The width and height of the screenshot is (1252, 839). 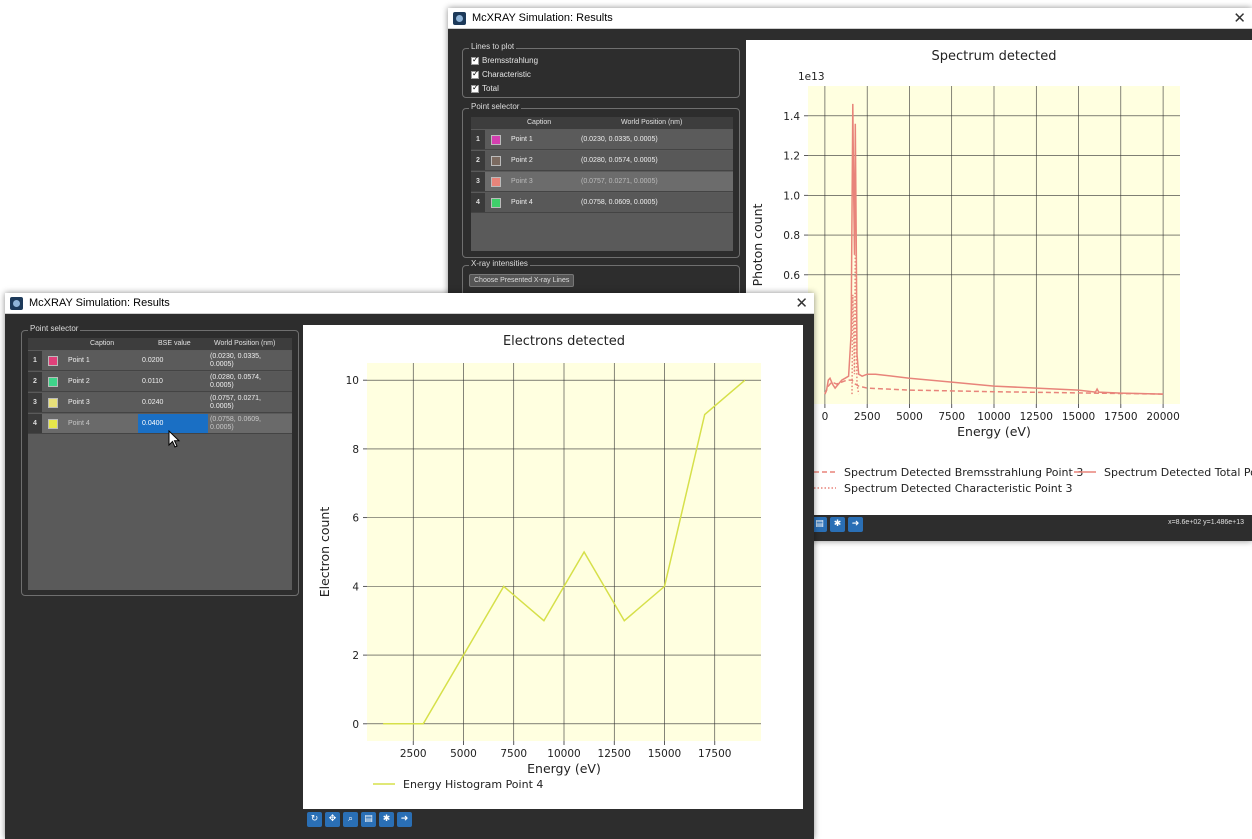 What do you see at coordinates (409, 303) in the screenshot?
I see `front-window-titlebar: McXRAY Simulation: Results ✕` at bounding box center [409, 303].